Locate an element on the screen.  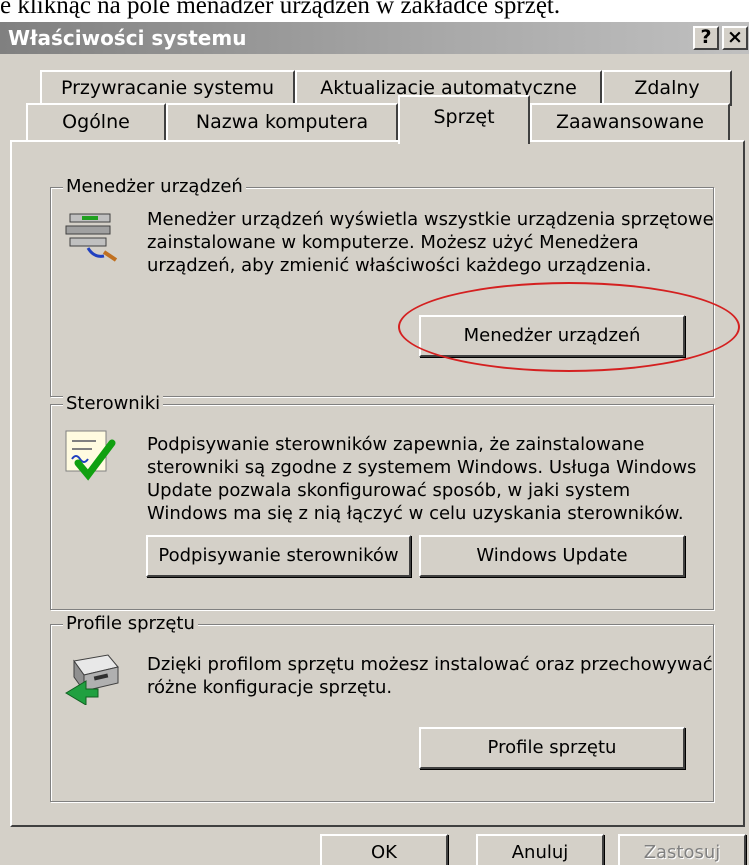
close-button: × is located at coordinates (735, 38).